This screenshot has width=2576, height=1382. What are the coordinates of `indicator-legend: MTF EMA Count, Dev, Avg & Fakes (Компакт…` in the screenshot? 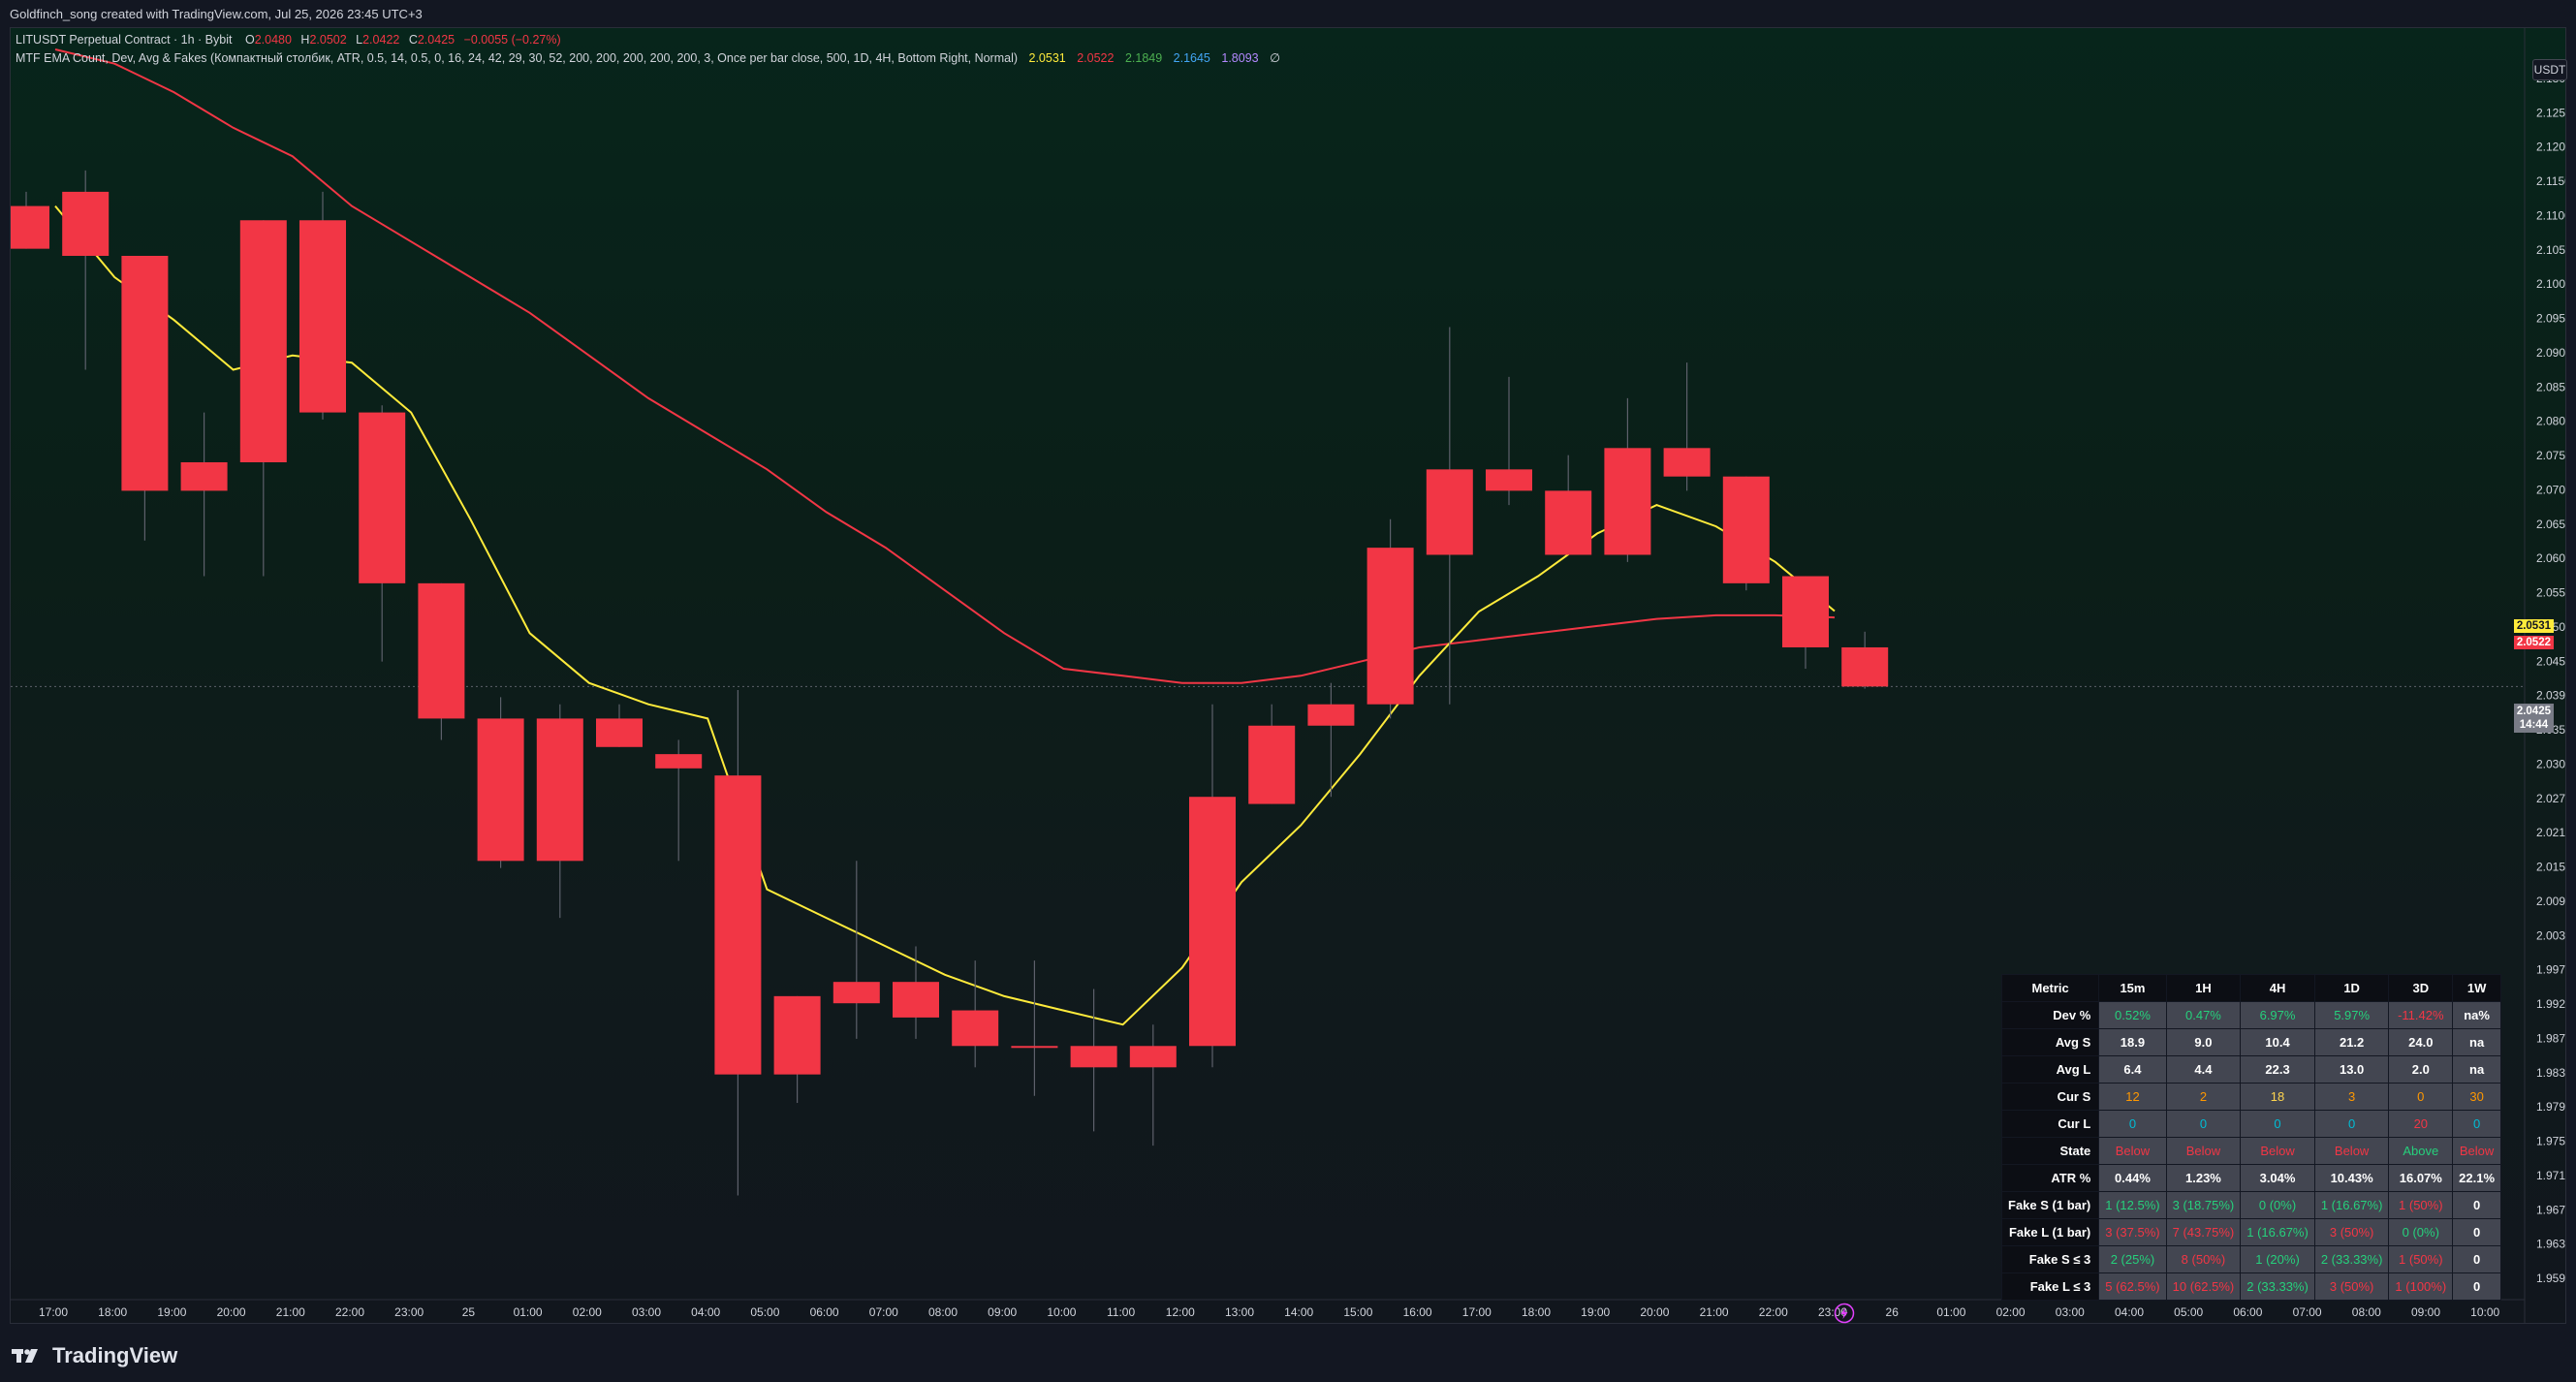 It's located at (648, 57).